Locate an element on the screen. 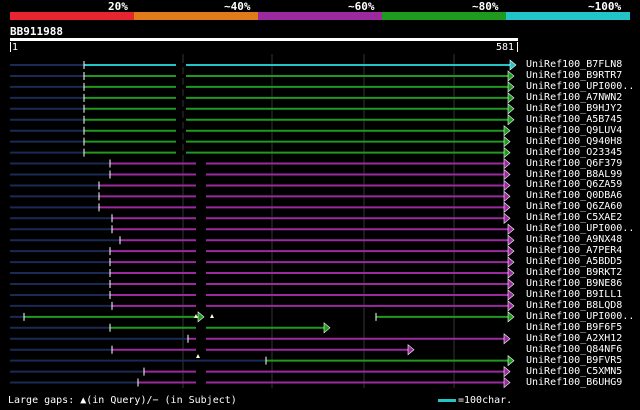 This screenshot has width=640, height=410. hit-label: UniRef100_A9NX48 is located at coordinates (574, 240).